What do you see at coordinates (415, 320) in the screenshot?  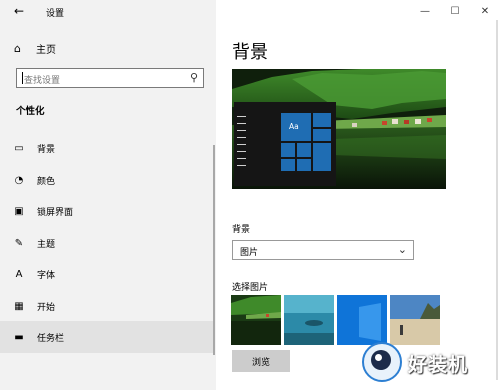 I see `thumbnail-beach` at bounding box center [415, 320].